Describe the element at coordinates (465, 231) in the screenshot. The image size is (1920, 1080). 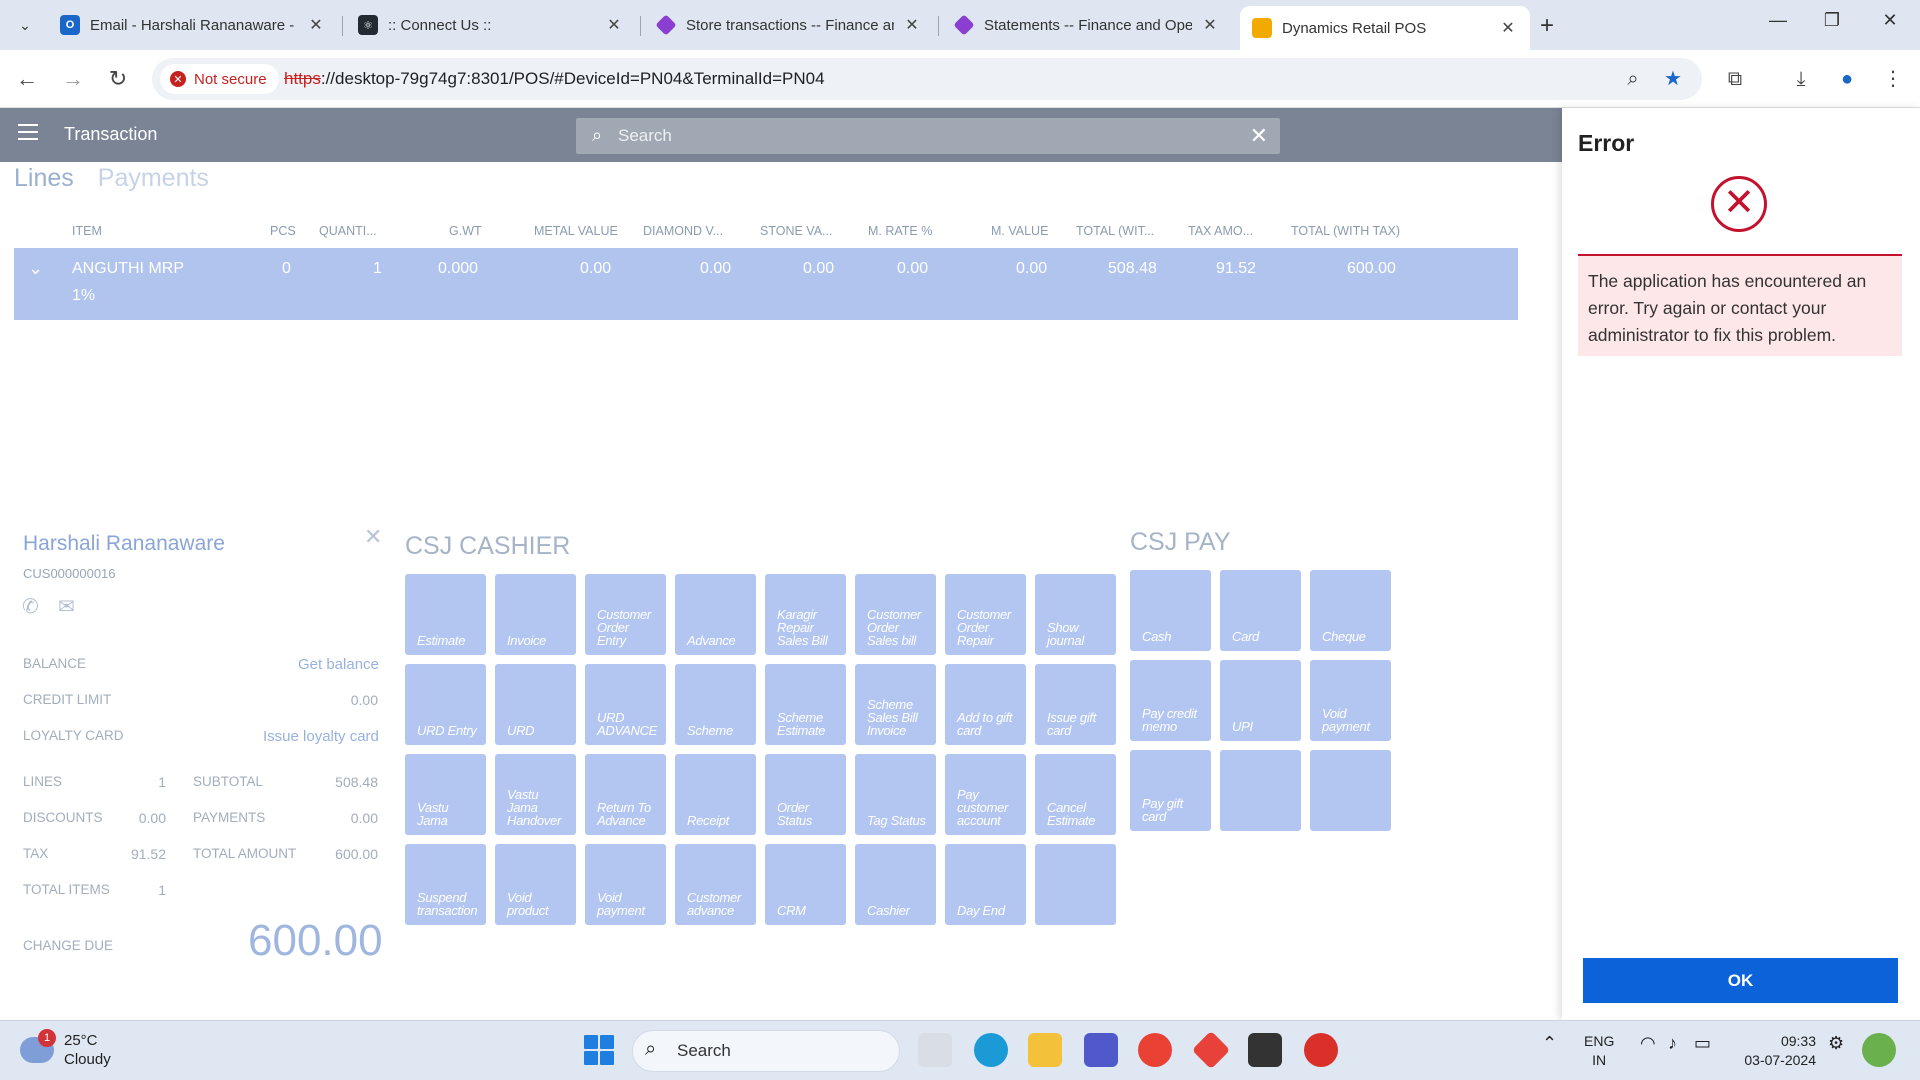
I see `col-header: G.WT` at that location.